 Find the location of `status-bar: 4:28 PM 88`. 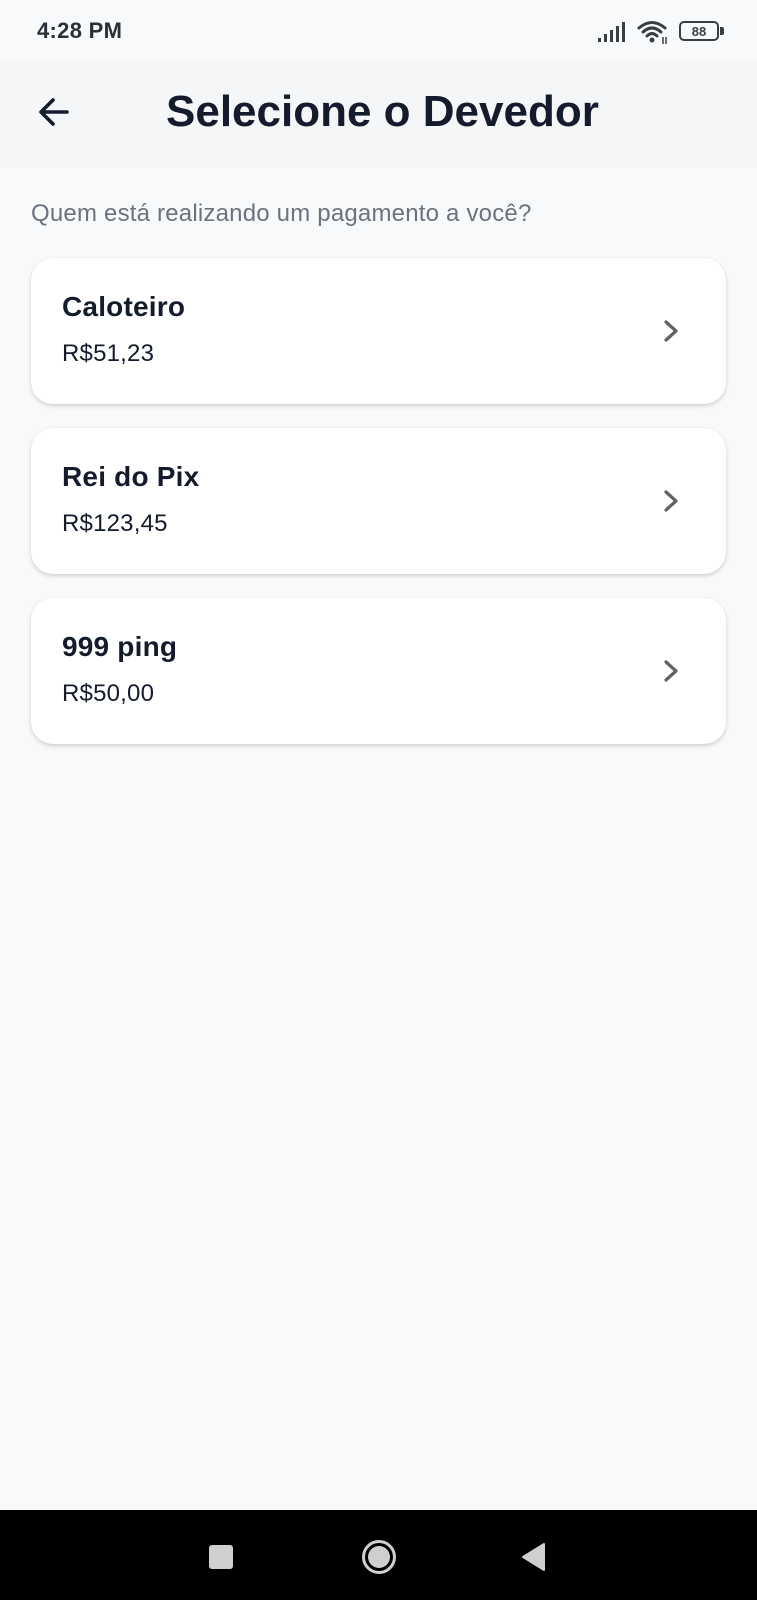

status-bar: 4:28 PM 88 is located at coordinates (378, 31).